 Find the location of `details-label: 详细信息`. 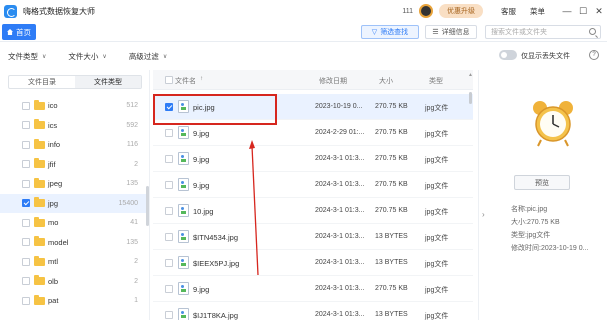

details-label: 详细信息 is located at coordinates (455, 32).